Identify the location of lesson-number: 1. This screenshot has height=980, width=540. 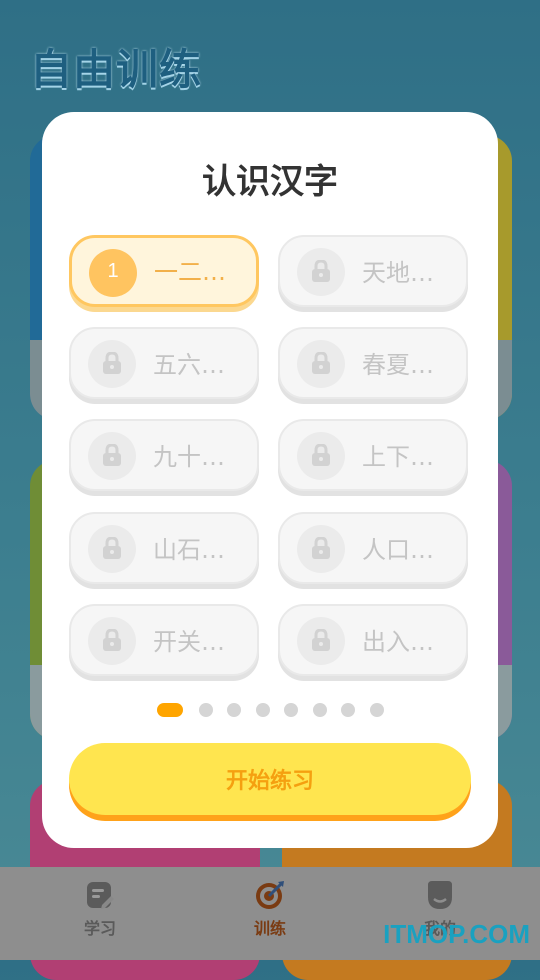
(113, 271).